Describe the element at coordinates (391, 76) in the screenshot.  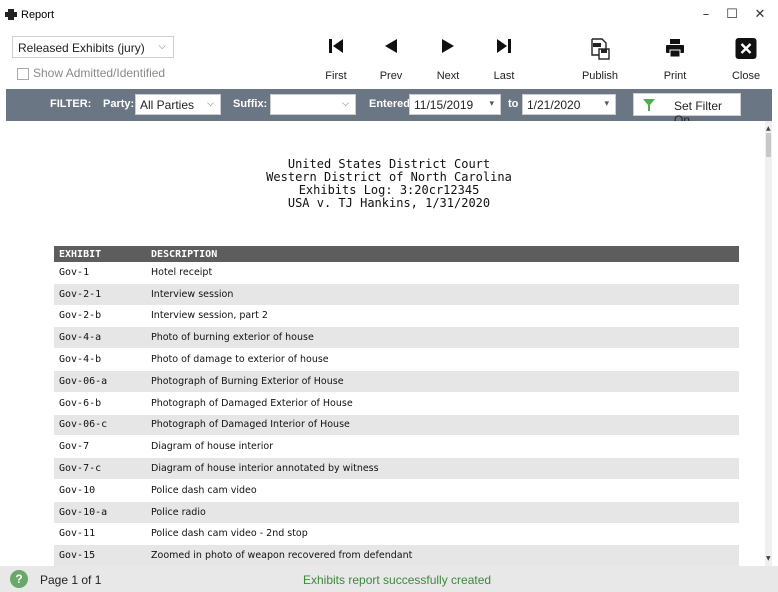
I see `prev-label: Prev` at that location.